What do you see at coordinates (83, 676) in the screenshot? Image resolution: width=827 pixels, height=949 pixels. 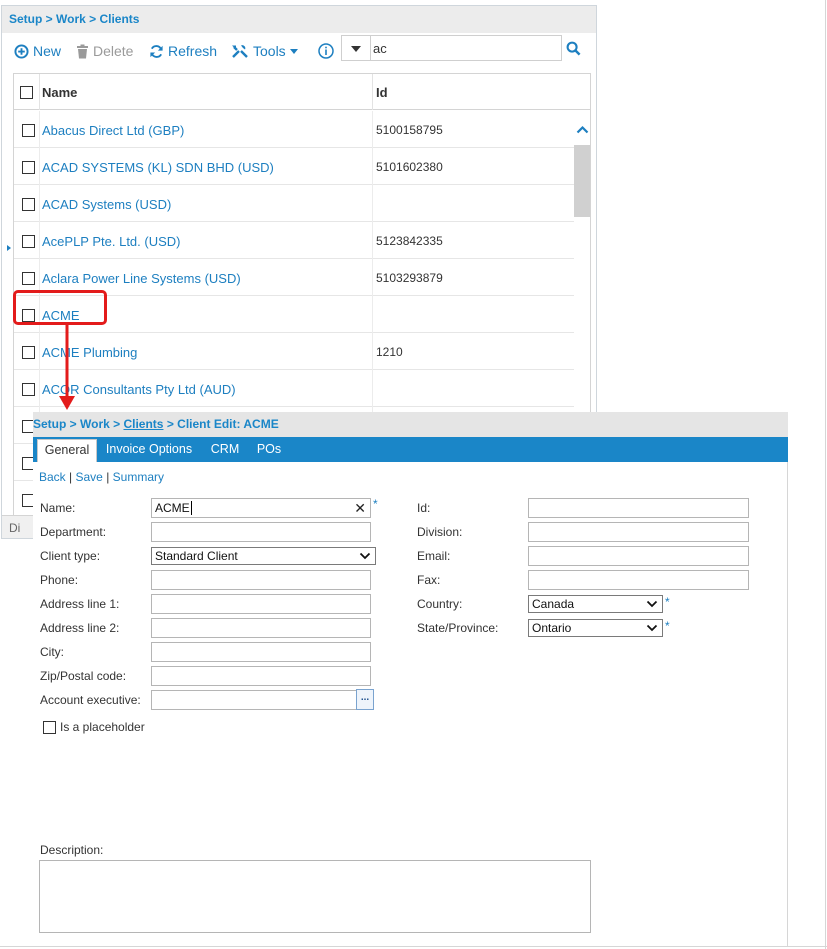 I see `zip-label: Zip/Postal code:` at bounding box center [83, 676].